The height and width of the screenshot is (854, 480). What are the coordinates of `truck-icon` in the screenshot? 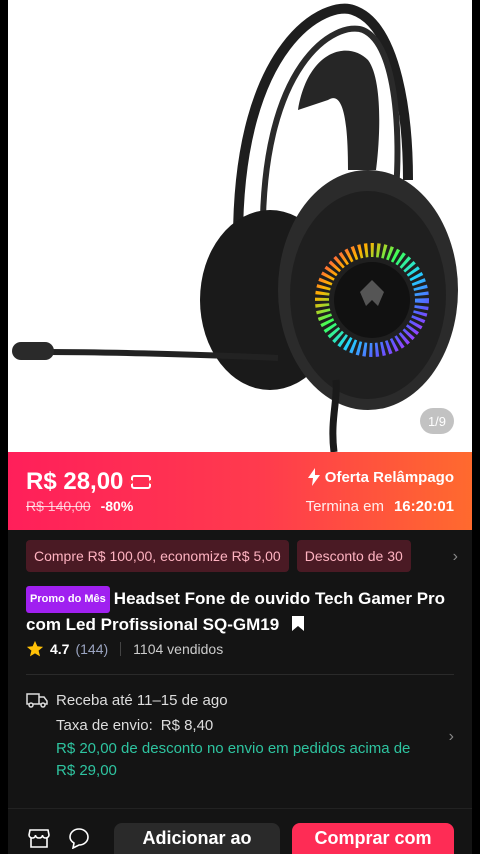 It's located at (37, 700).